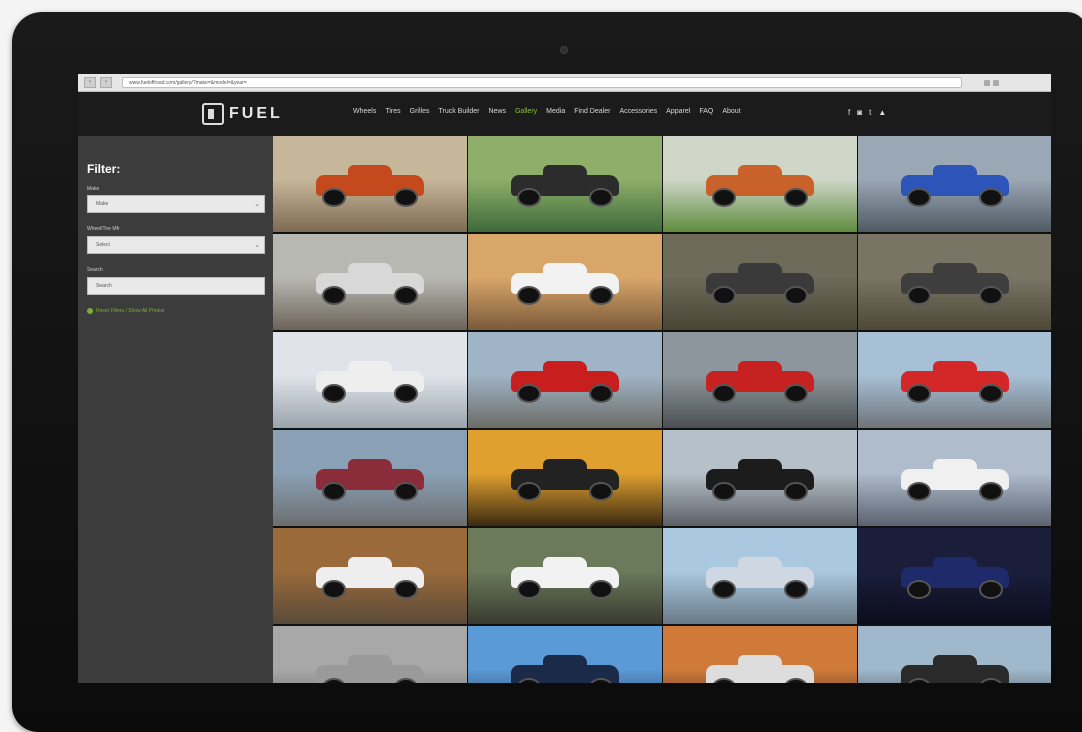  Describe the element at coordinates (103, 245) in the screenshot. I see `wheel-mfr-select-value: Select` at that location.